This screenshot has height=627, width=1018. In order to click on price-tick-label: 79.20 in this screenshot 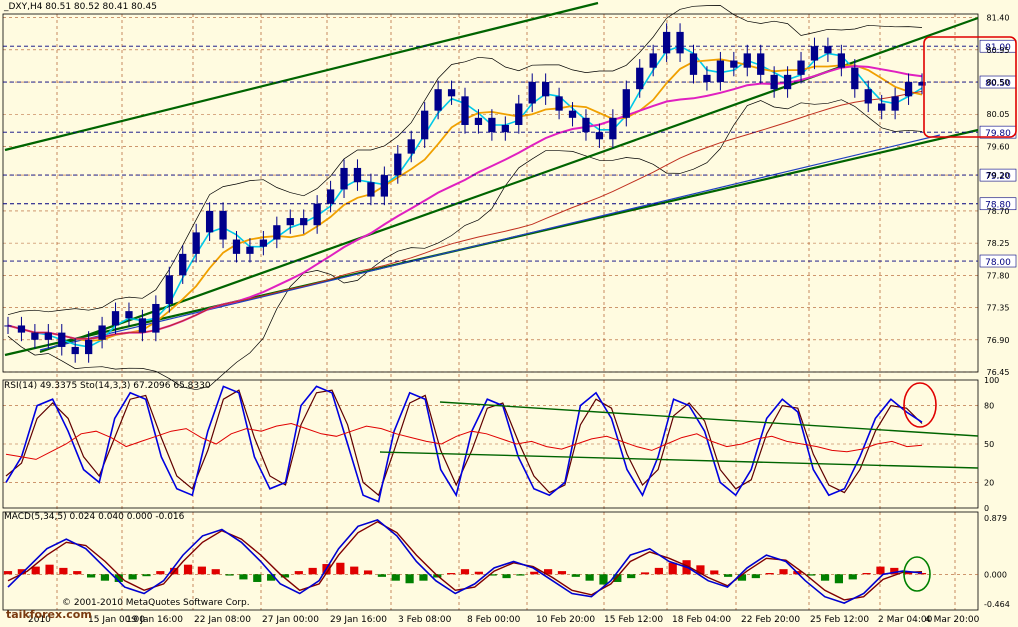, I will do `click(998, 175)`.